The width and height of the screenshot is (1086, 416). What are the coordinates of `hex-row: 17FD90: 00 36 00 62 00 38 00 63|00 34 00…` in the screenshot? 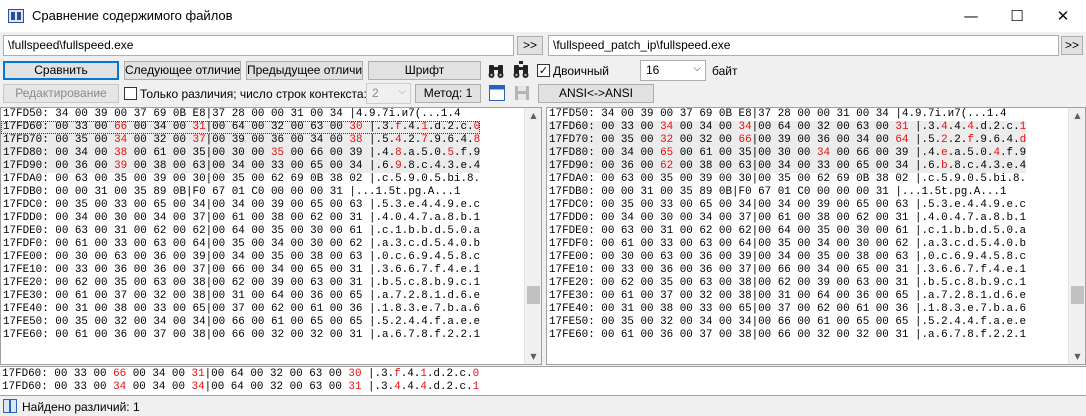 It's located at (787, 166).